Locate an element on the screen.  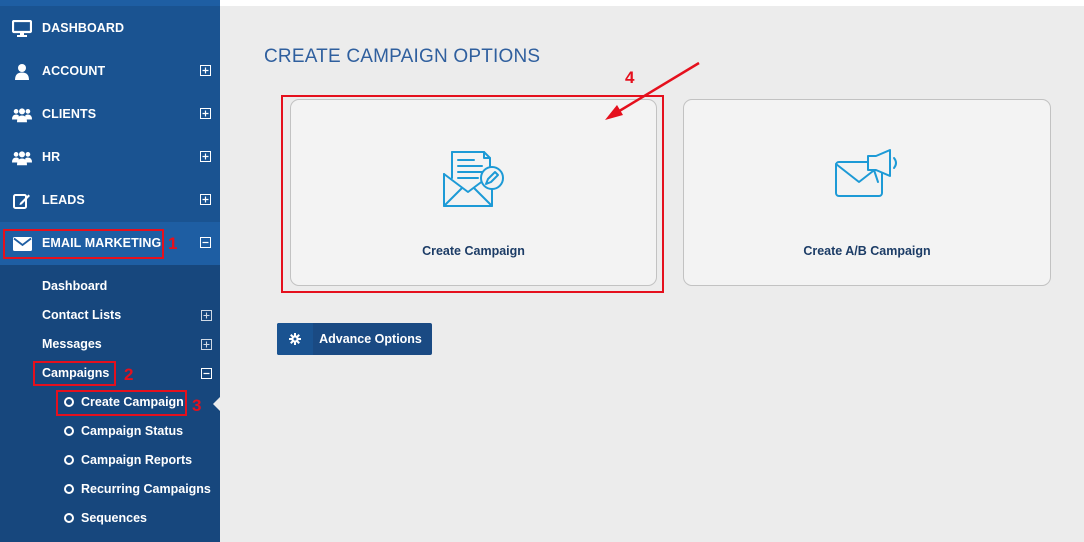
gear-icon is located at coordinates (295, 339).